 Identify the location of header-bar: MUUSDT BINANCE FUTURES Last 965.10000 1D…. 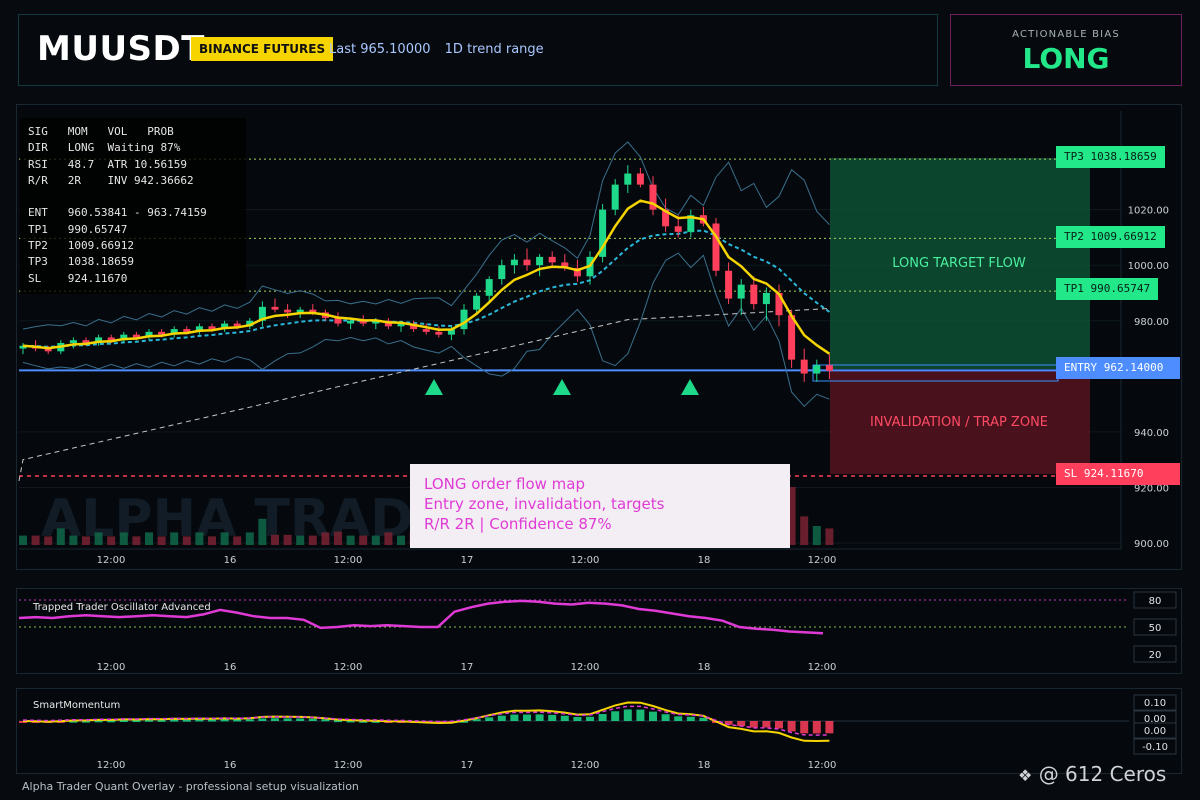
(478, 50).